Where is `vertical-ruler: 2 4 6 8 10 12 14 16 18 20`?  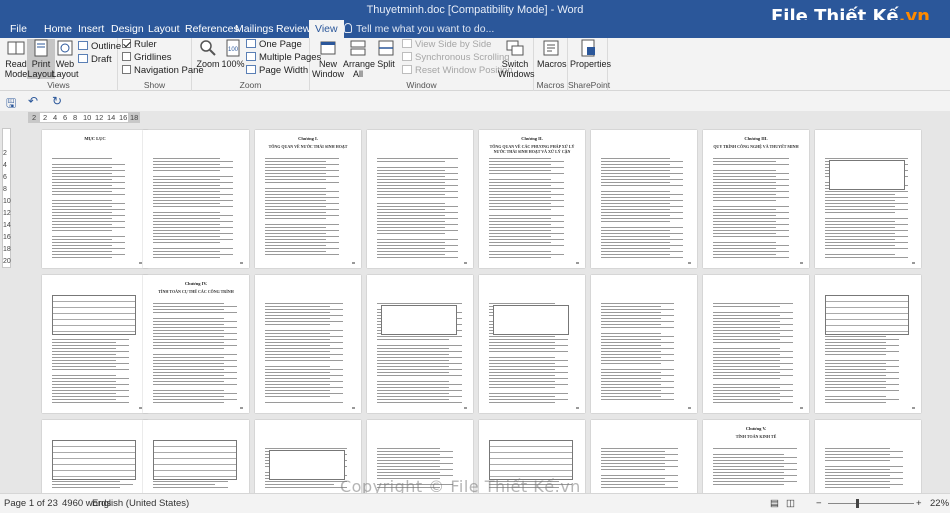 vertical-ruler: 2 4 6 8 10 12 14 16 18 20 is located at coordinates (6, 308).